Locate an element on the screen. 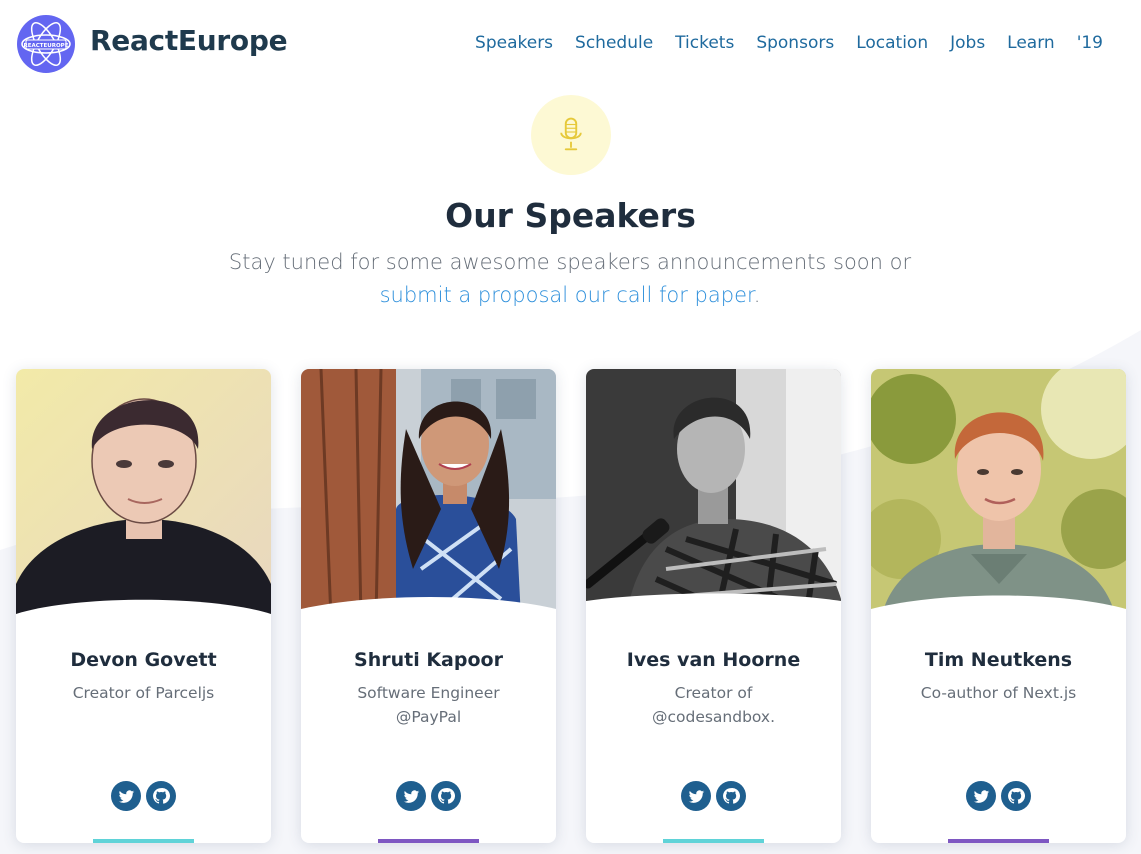 The width and height of the screenshot is (1141, 854). speaker-card: Devon Govett Creator of Parceljs is located at coordinates (143, 606).